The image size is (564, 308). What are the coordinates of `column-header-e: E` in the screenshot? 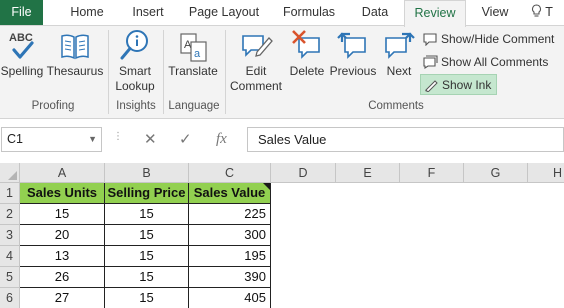 It's located at (368, 173).